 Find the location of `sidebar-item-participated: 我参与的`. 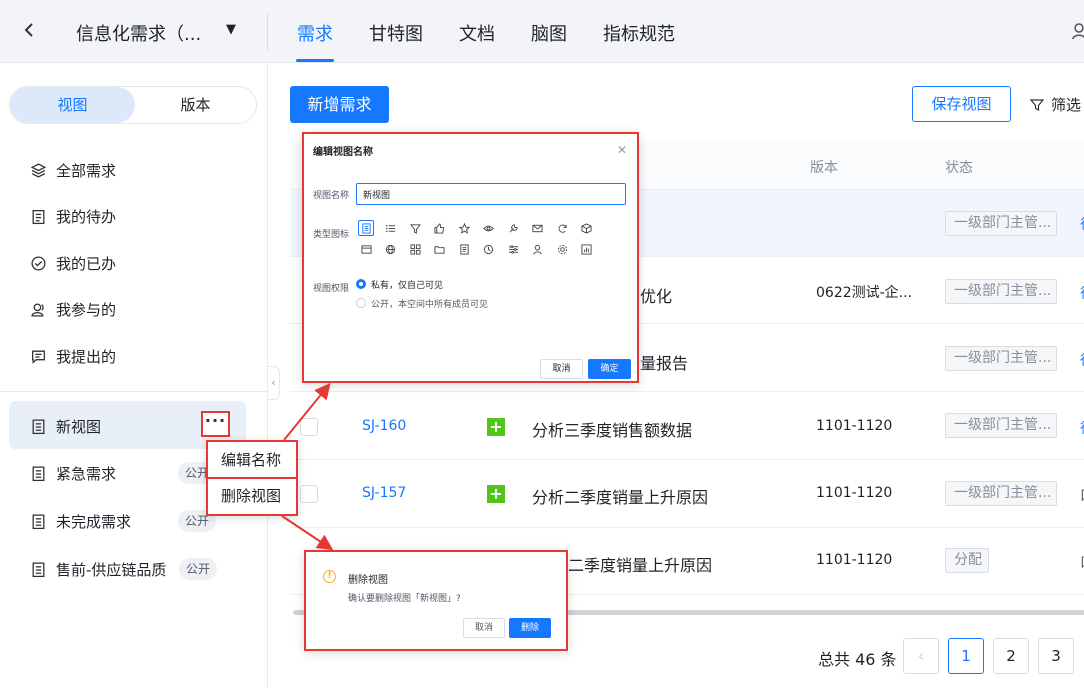

sidebar-item-participated: 我参与的 is located at coordinates (73, 309).